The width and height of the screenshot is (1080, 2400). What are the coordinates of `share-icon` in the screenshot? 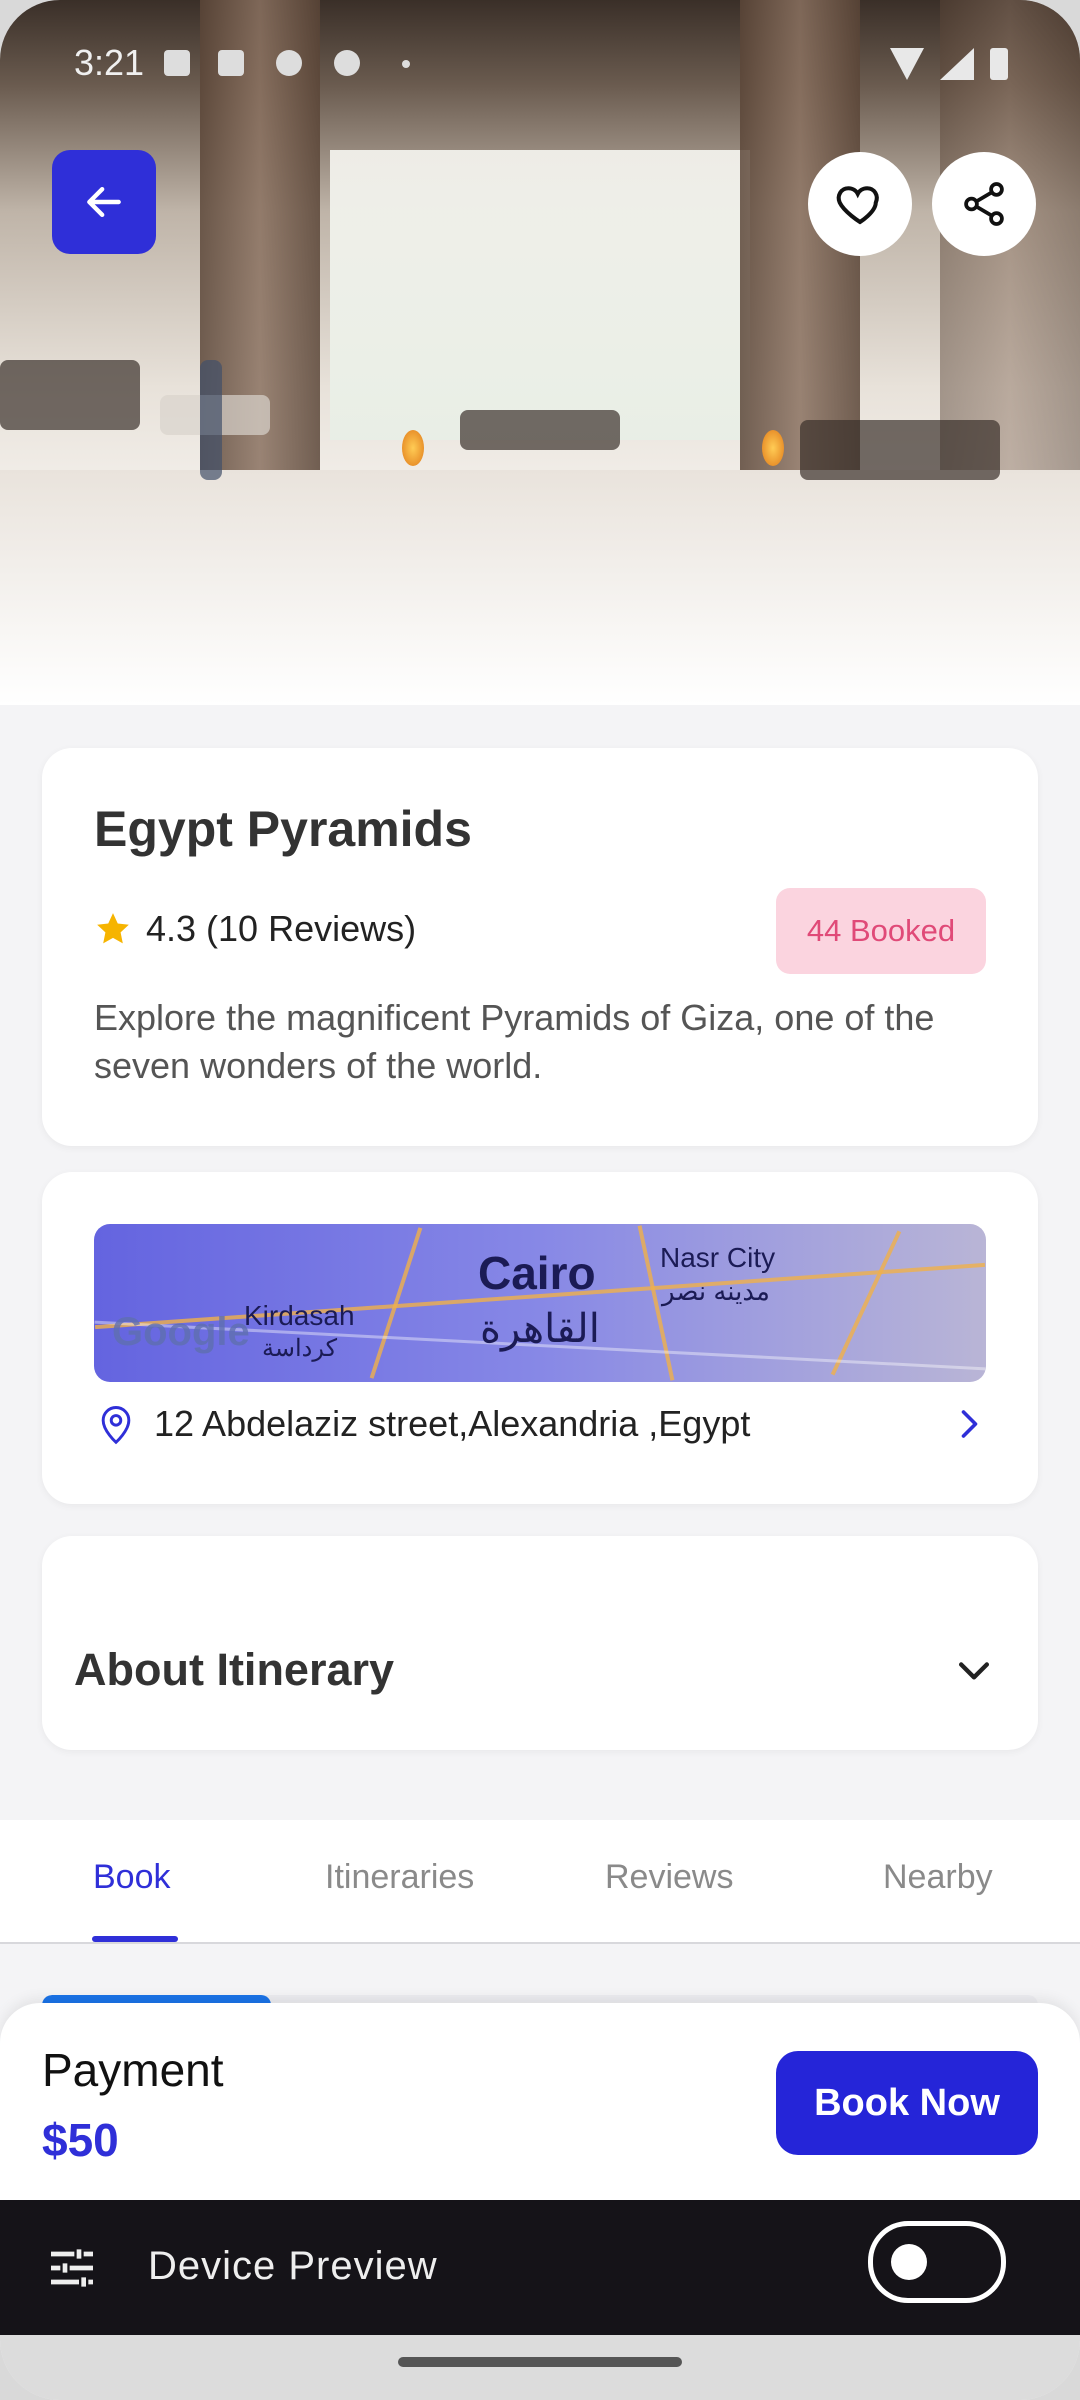 It's located at (984, 204).